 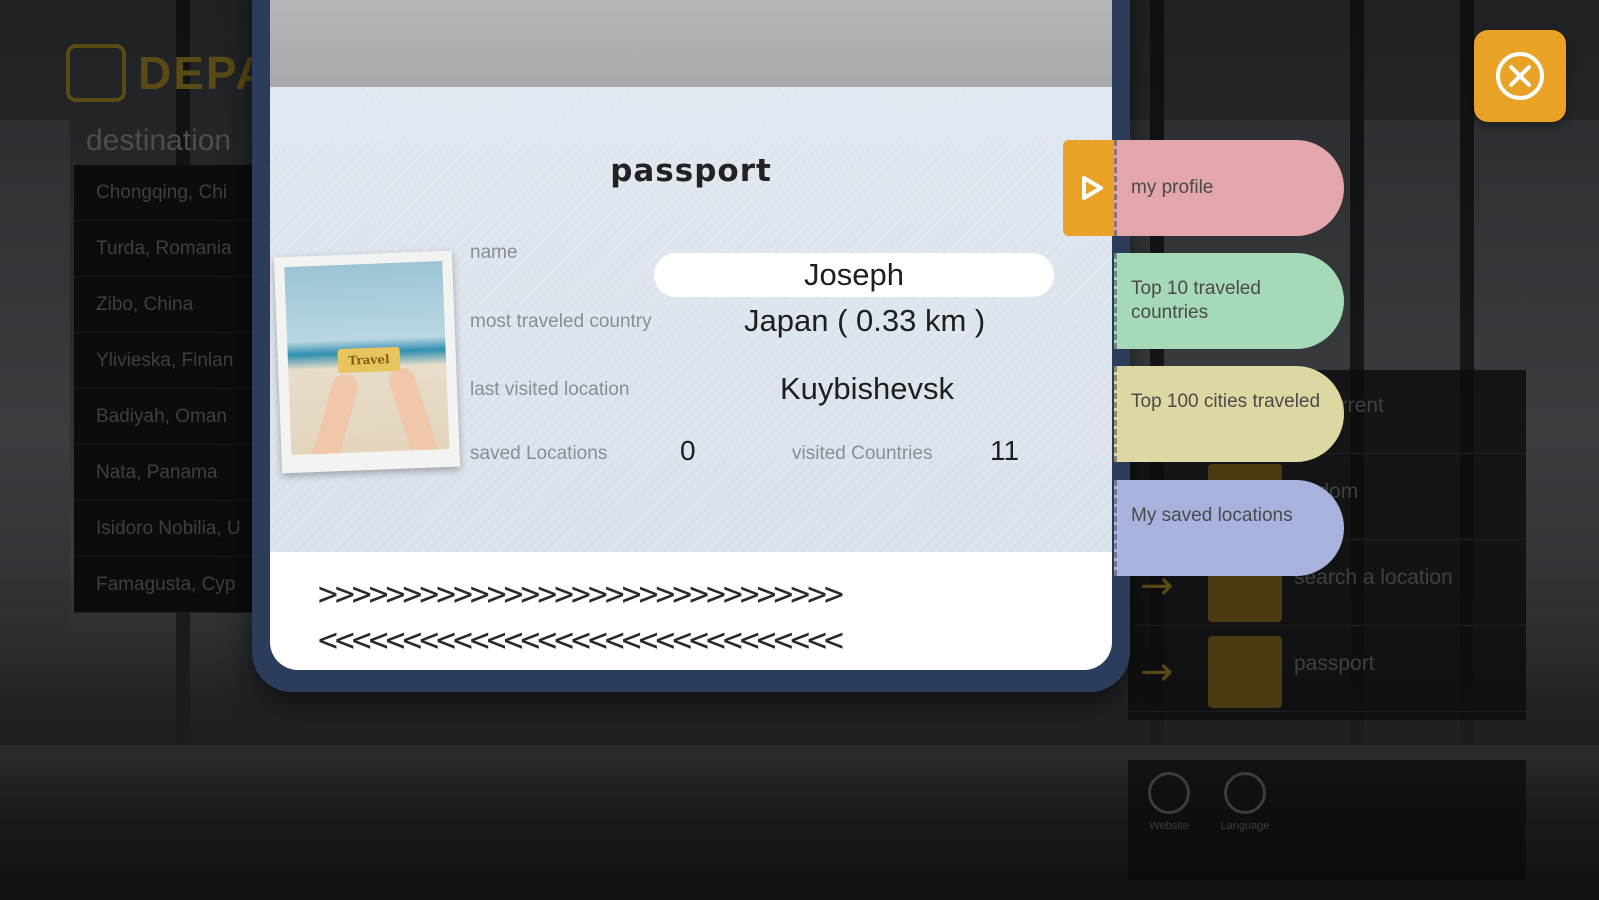 What do you see at coordinates (688, 450) in the screenshot?
I see `saved-locations-value: 0` at bounding box center [688, 450].